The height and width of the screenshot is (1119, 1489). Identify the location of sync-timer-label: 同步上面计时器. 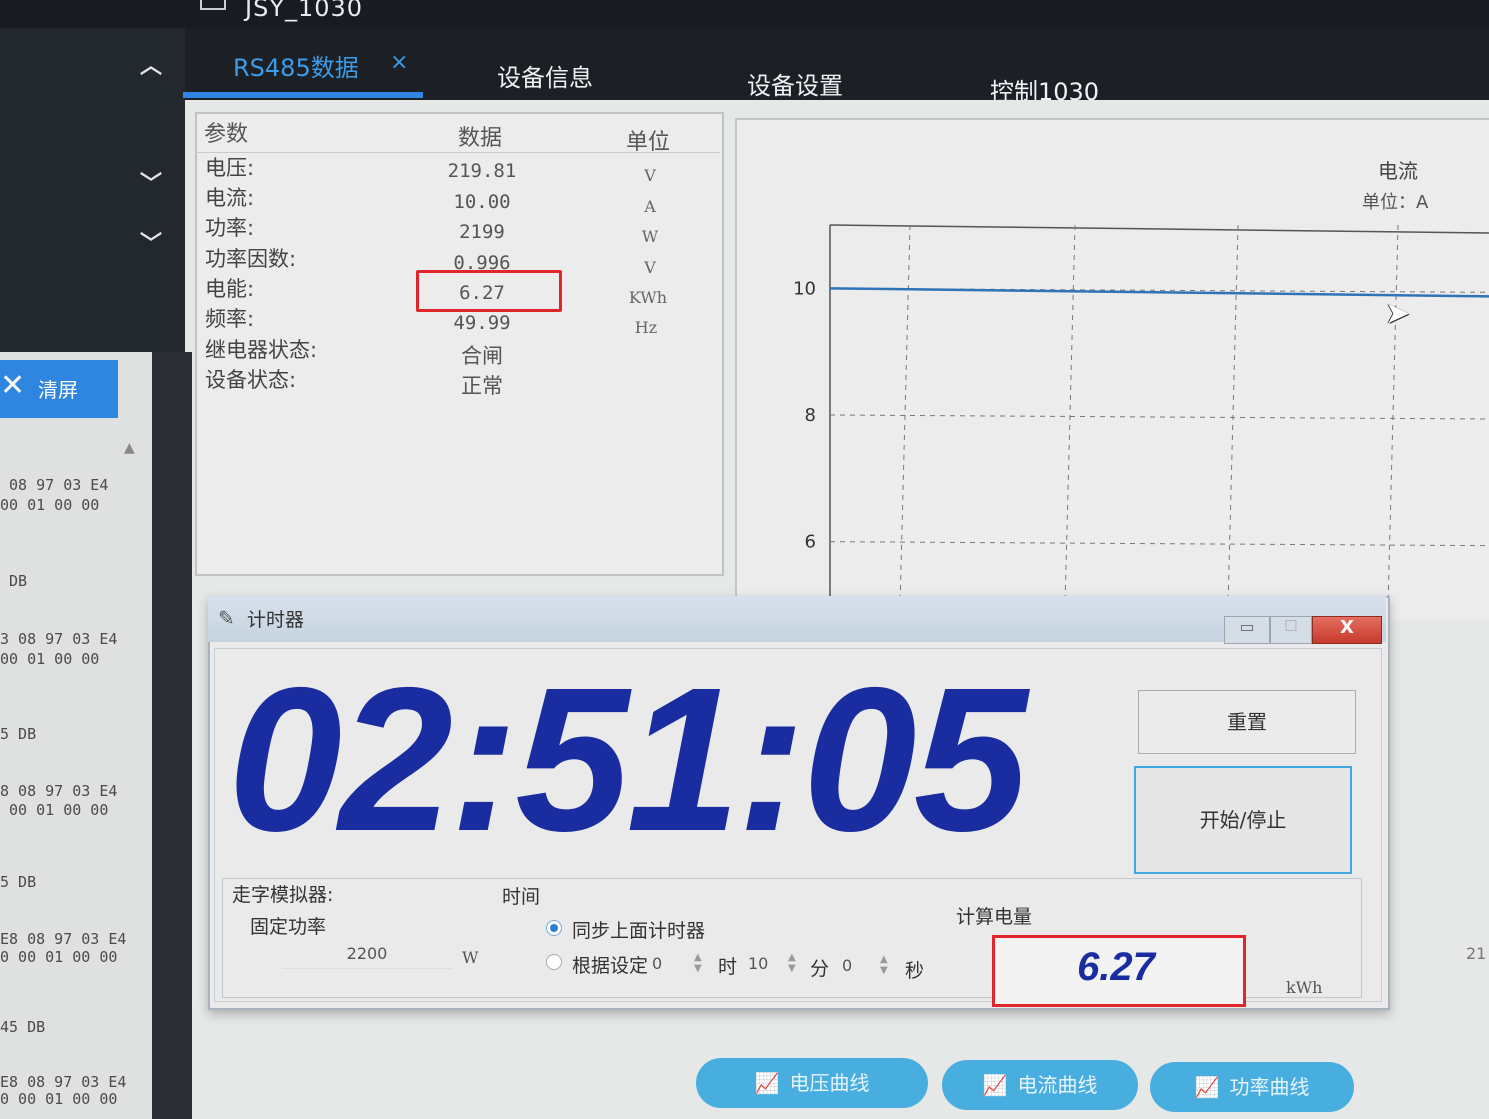
(639, 931).